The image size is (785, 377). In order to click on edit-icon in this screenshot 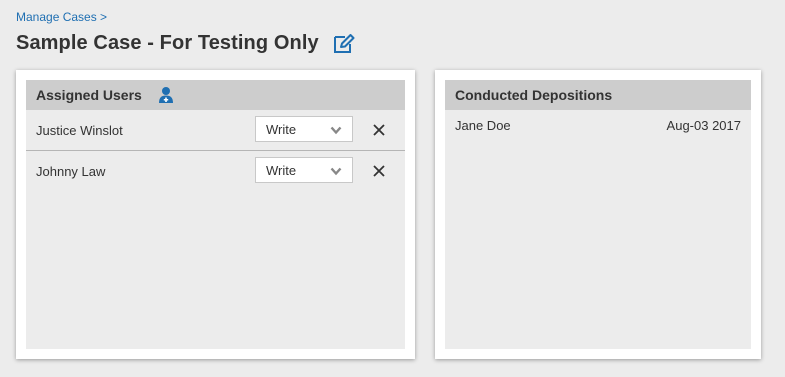, I will do `click(344, 43)`.